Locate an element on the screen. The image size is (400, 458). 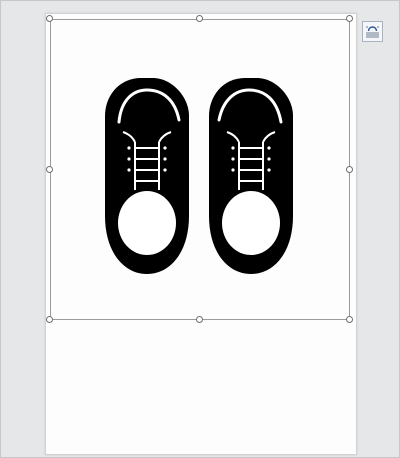
resize-handle-bottom-left is located at coordinates (49, 319).